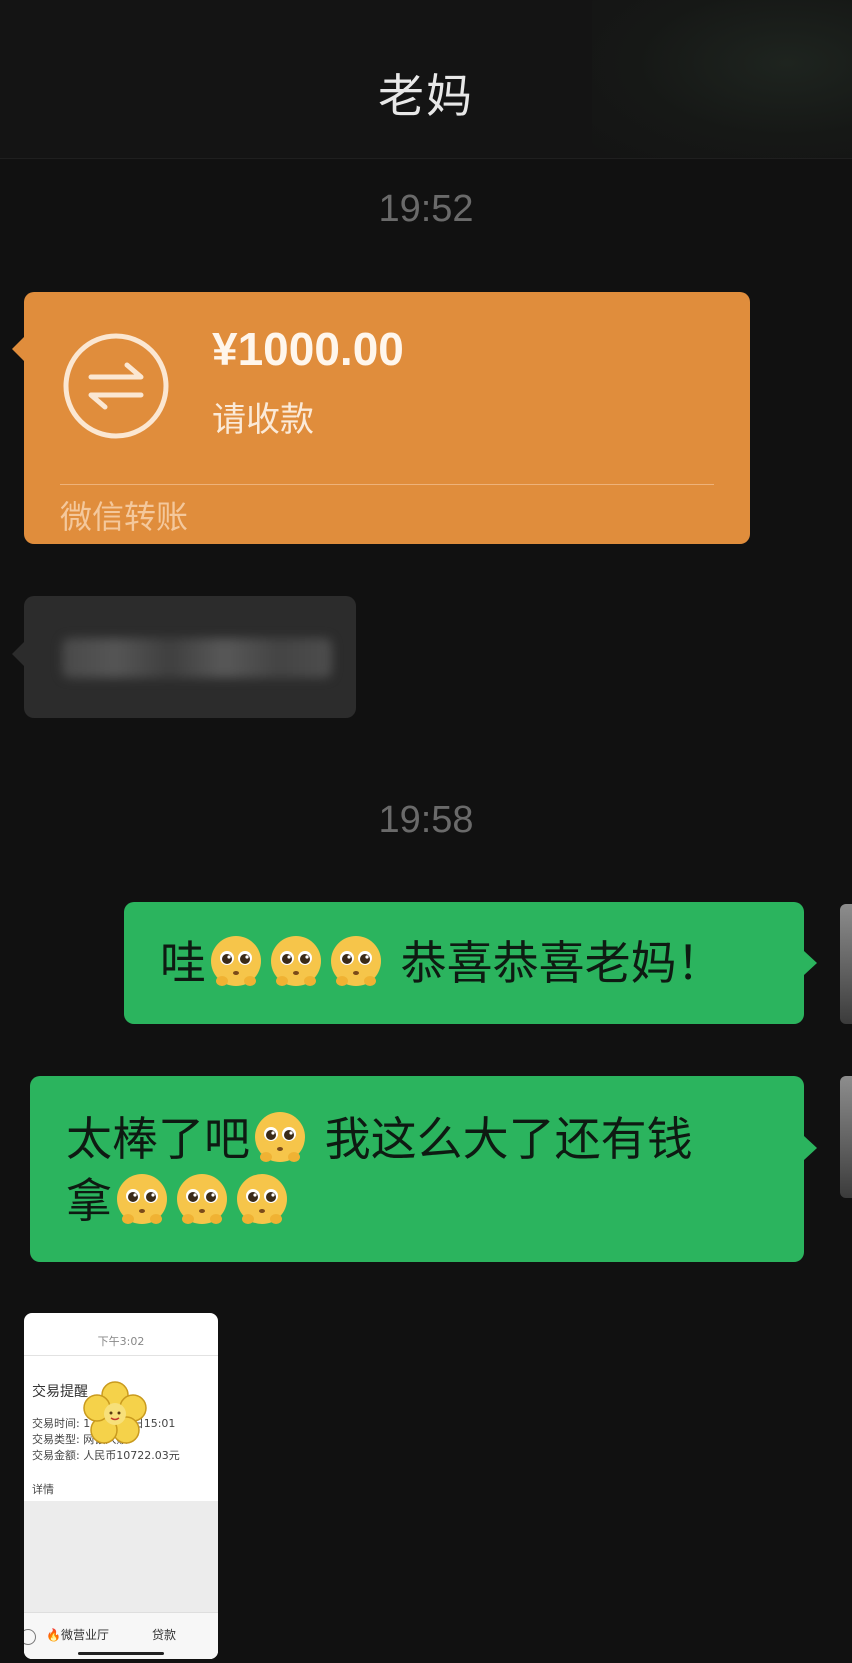  I want to click on outgoing-message-bubble: 太棒了吧 我这么大了还有钱 拿, so click(423, 1169).